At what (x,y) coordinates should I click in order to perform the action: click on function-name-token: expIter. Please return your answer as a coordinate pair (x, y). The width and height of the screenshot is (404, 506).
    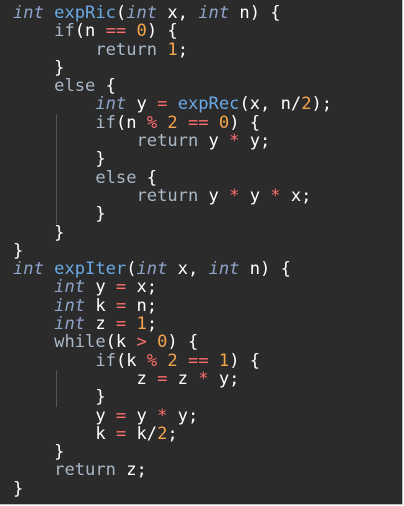
    Looking at the image, I should click on (90, 269).